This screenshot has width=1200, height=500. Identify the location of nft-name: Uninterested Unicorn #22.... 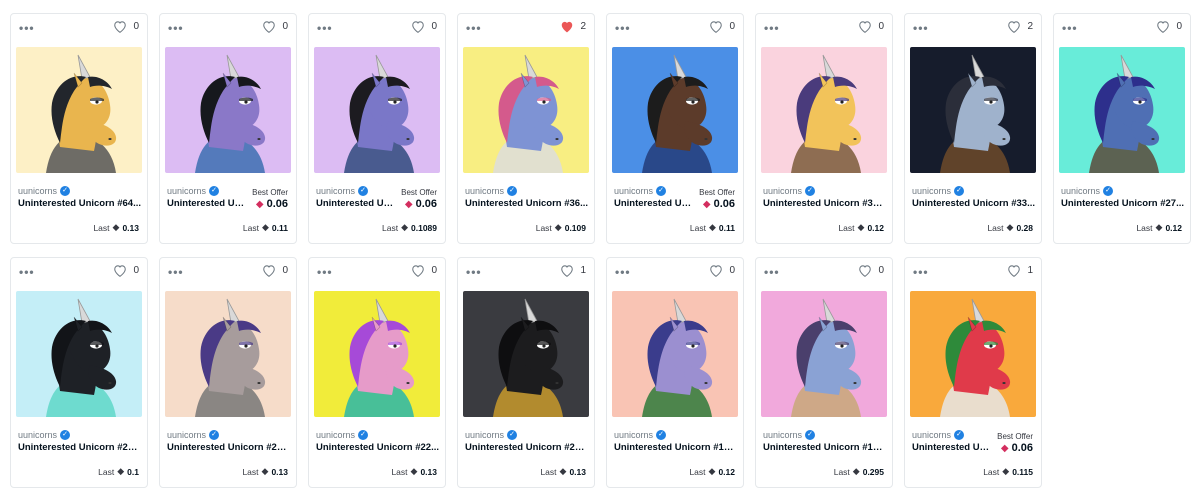
(378, 447).